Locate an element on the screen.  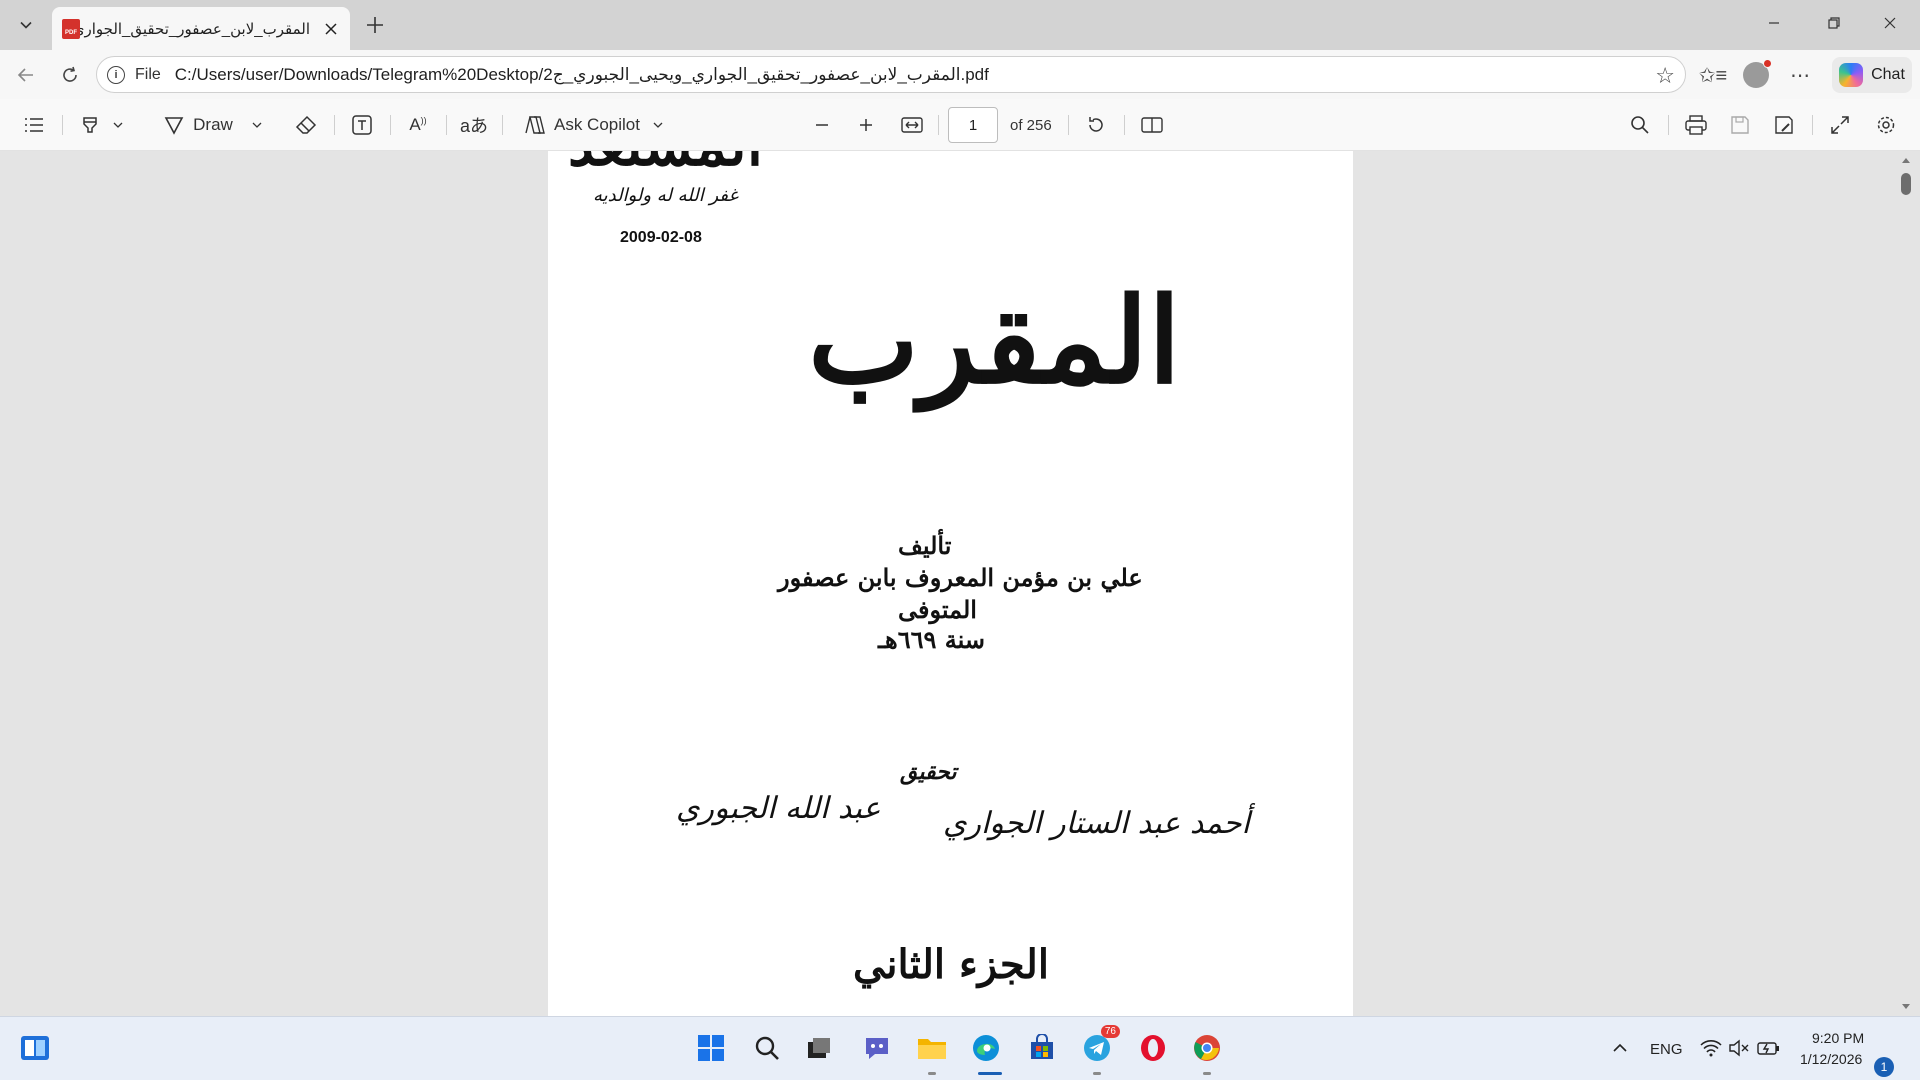
microsoft-store-button is located at coordinates (1042, 1048).